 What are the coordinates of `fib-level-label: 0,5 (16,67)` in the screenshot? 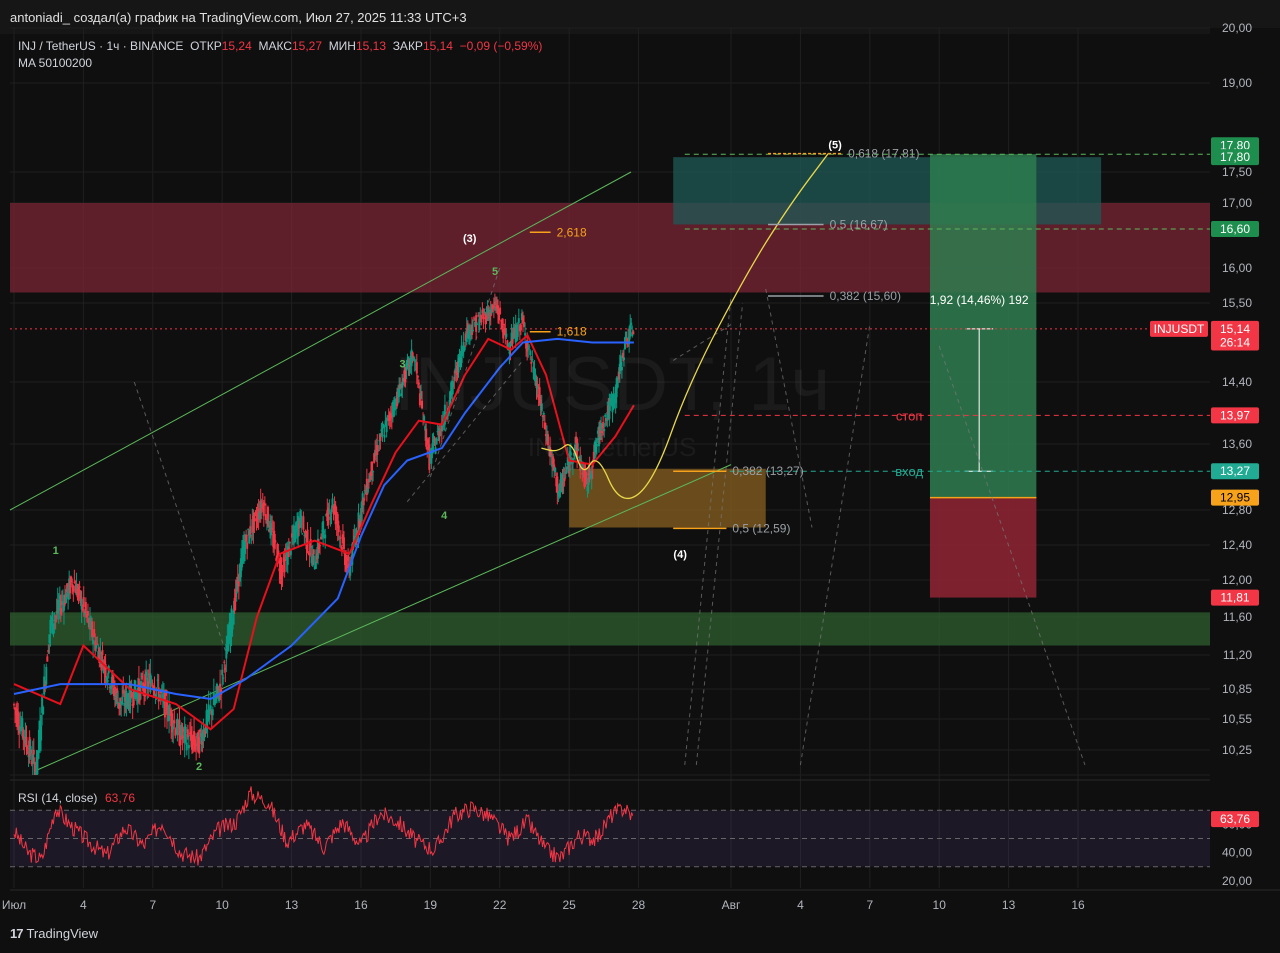 It's located at (859, 224).